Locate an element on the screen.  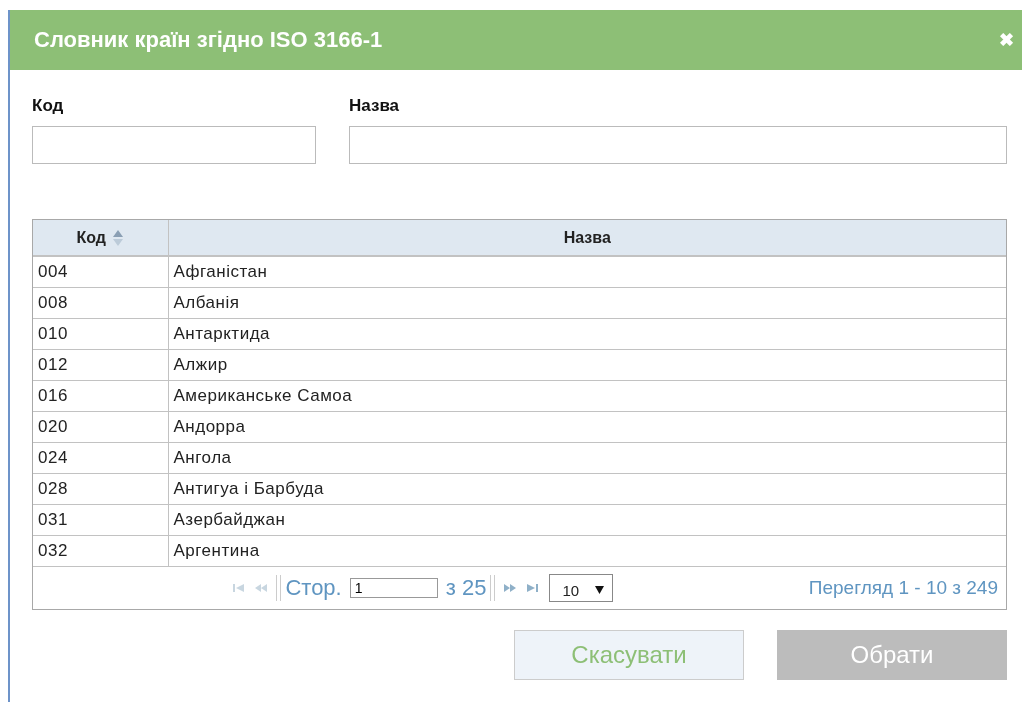
table-cell: Азербайджан is located at coordinates (587, 520).